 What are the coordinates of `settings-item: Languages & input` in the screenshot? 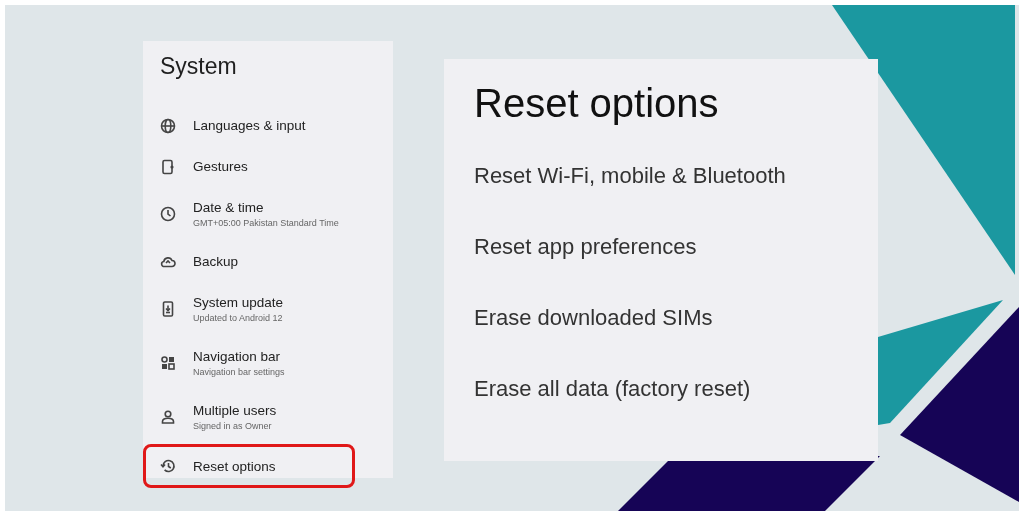 It's located at (250, 125).